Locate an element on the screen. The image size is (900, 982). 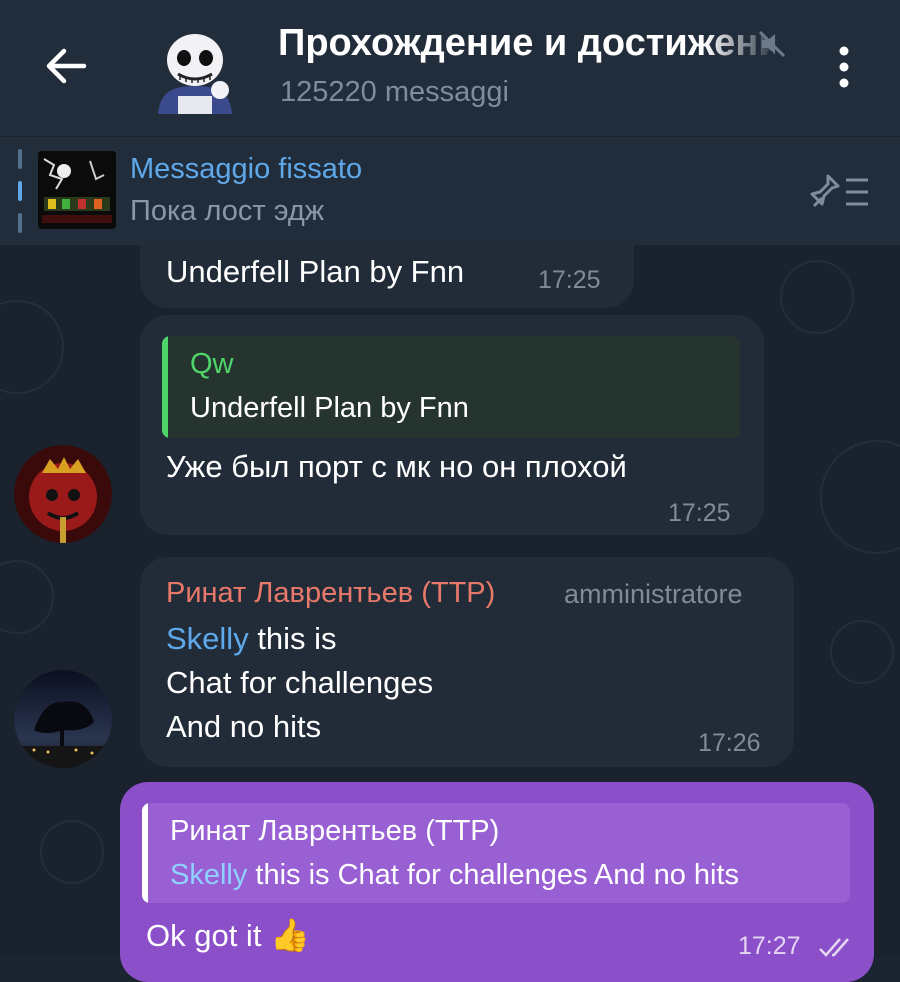
member-count: 125220 messaggi is located at coordinates (394, 92).